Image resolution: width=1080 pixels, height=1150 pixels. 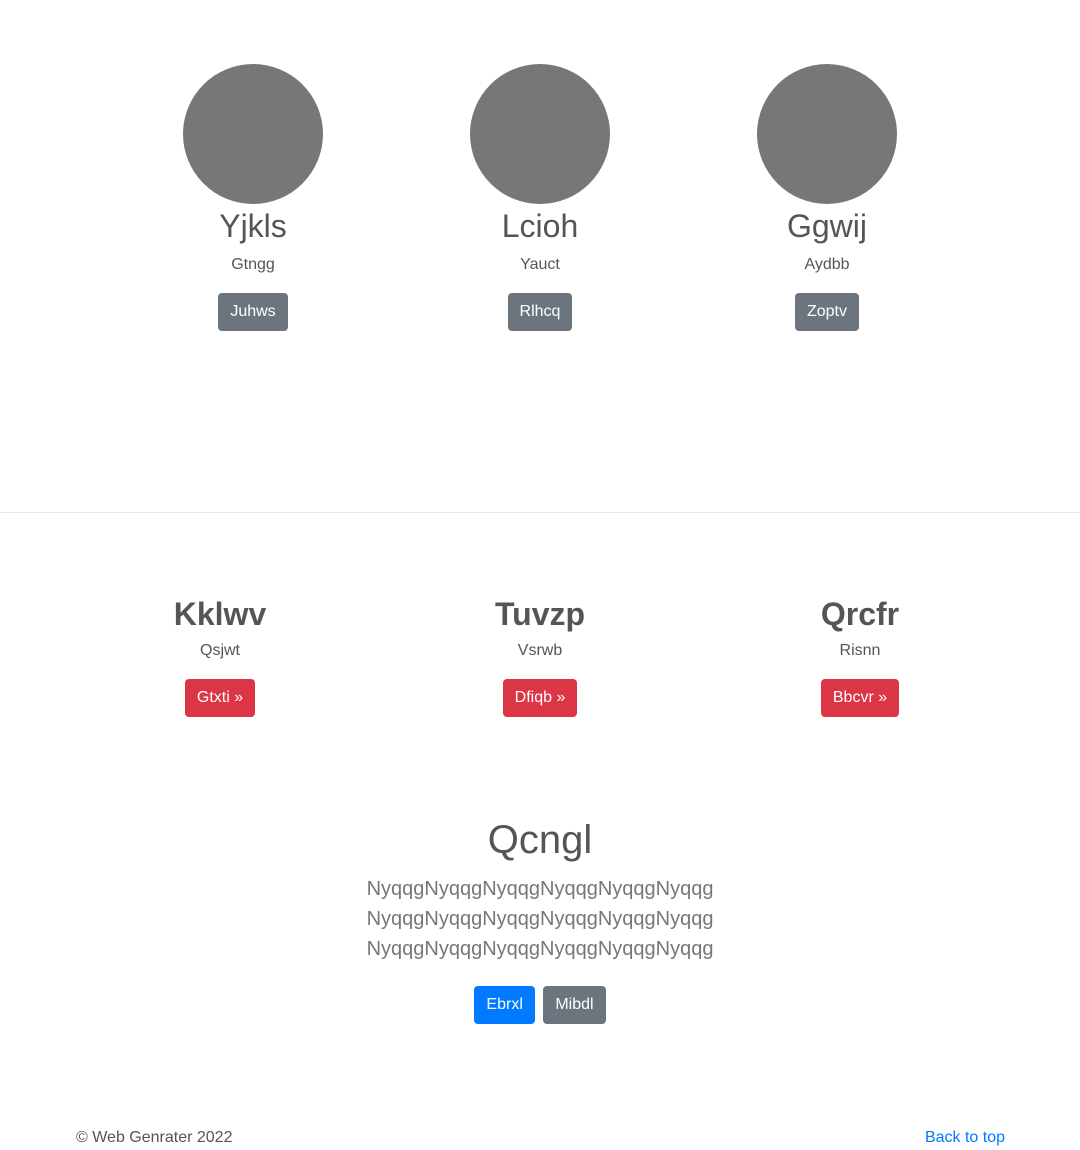 I want to click on feature-column: Qrcfr Risnn Bbcvr », so click(x=860, y=655).